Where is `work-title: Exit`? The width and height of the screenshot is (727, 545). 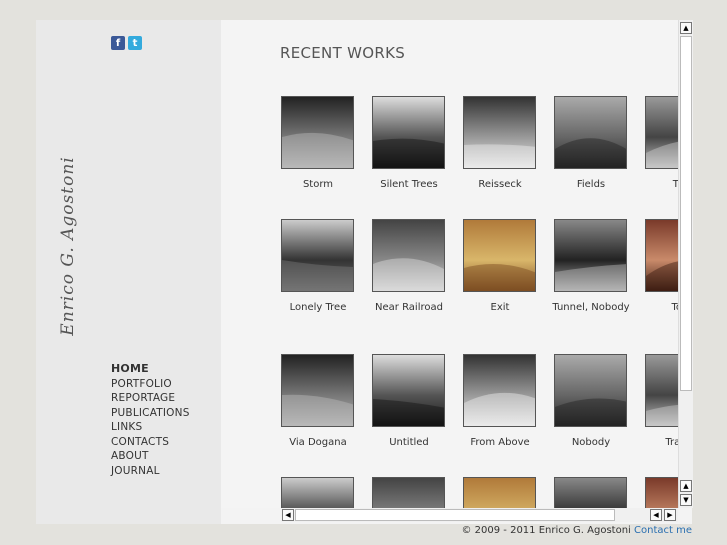 work-title: Exit is located at coordinates (500, 308).